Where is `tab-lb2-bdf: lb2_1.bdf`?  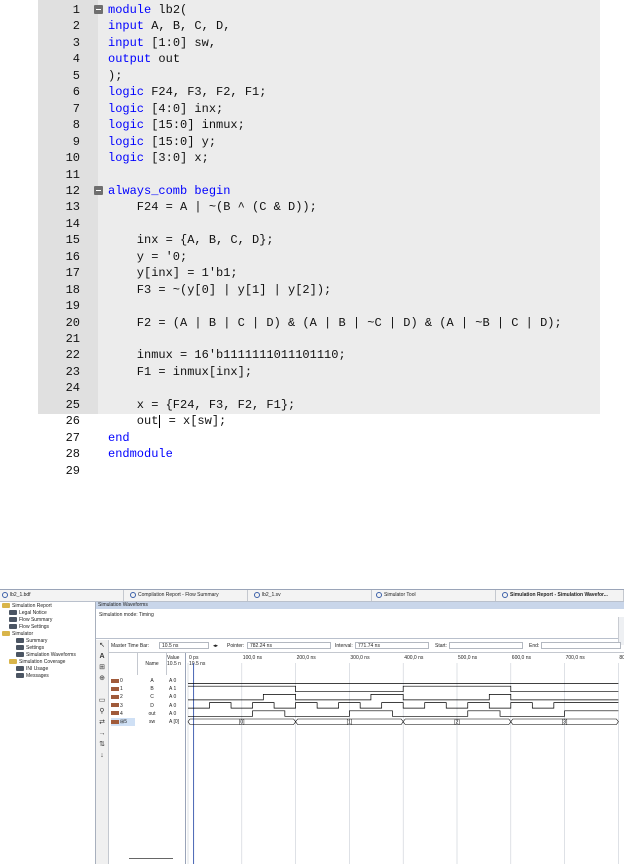
tab-lb2-bdf: lb2_1.bdf is located at coordinates (62, 595).